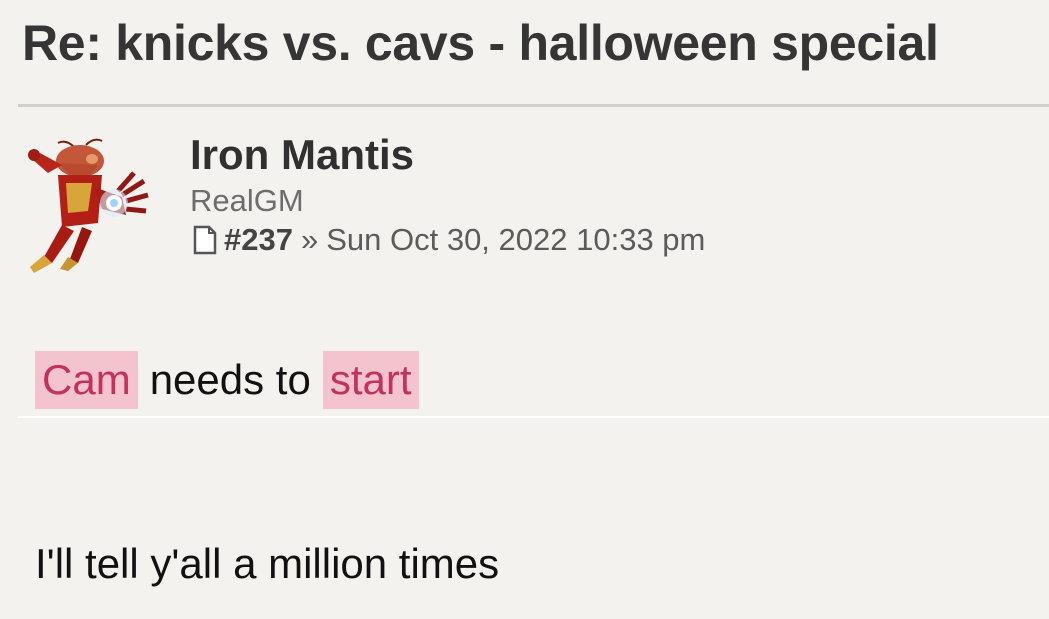 The height and width of the screenshot is (619, 1049). Describe the element at coordinates (370, 380) in the screenshot. I see `highlighted-word: start` at that location.